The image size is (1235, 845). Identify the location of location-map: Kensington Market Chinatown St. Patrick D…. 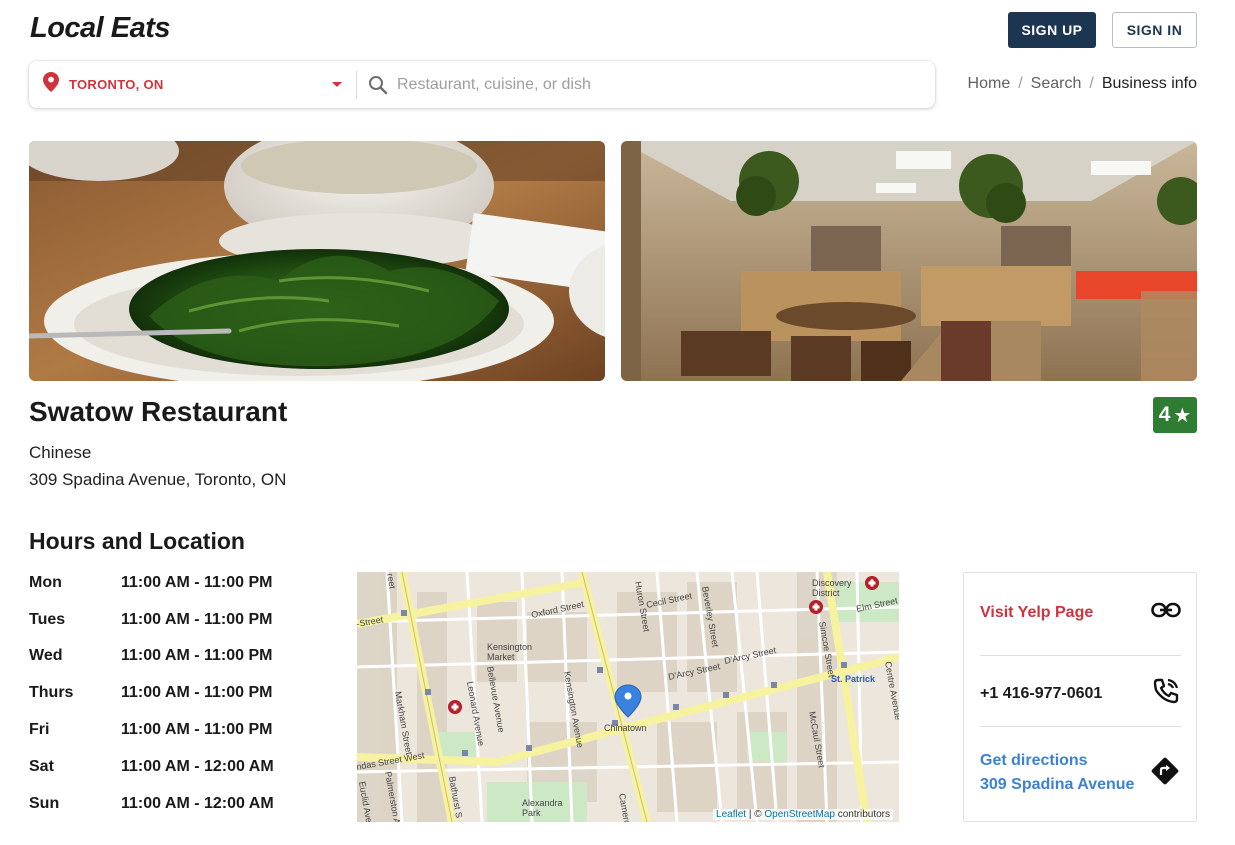
(628, 697).